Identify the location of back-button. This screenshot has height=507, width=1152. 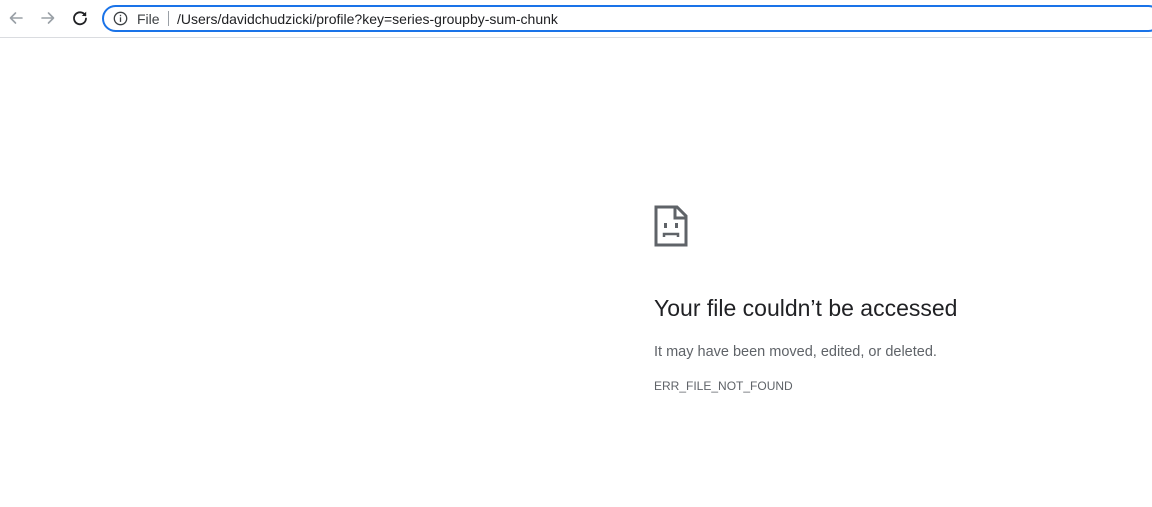
(16, 18).